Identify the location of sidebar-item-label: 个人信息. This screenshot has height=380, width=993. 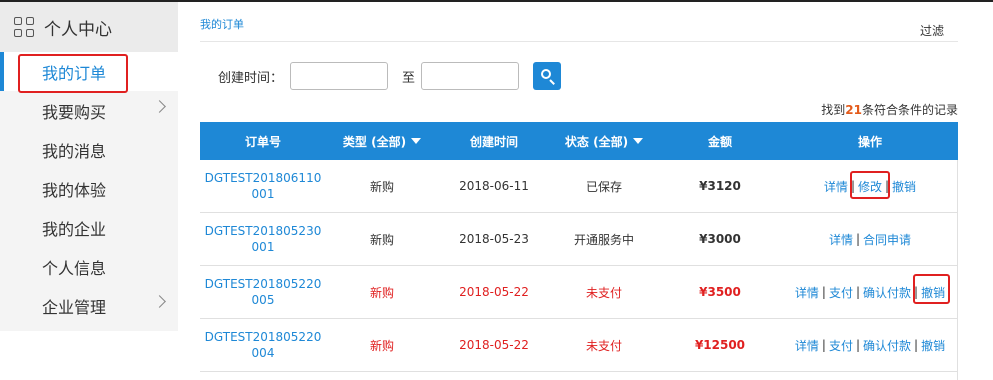
(74, 268).